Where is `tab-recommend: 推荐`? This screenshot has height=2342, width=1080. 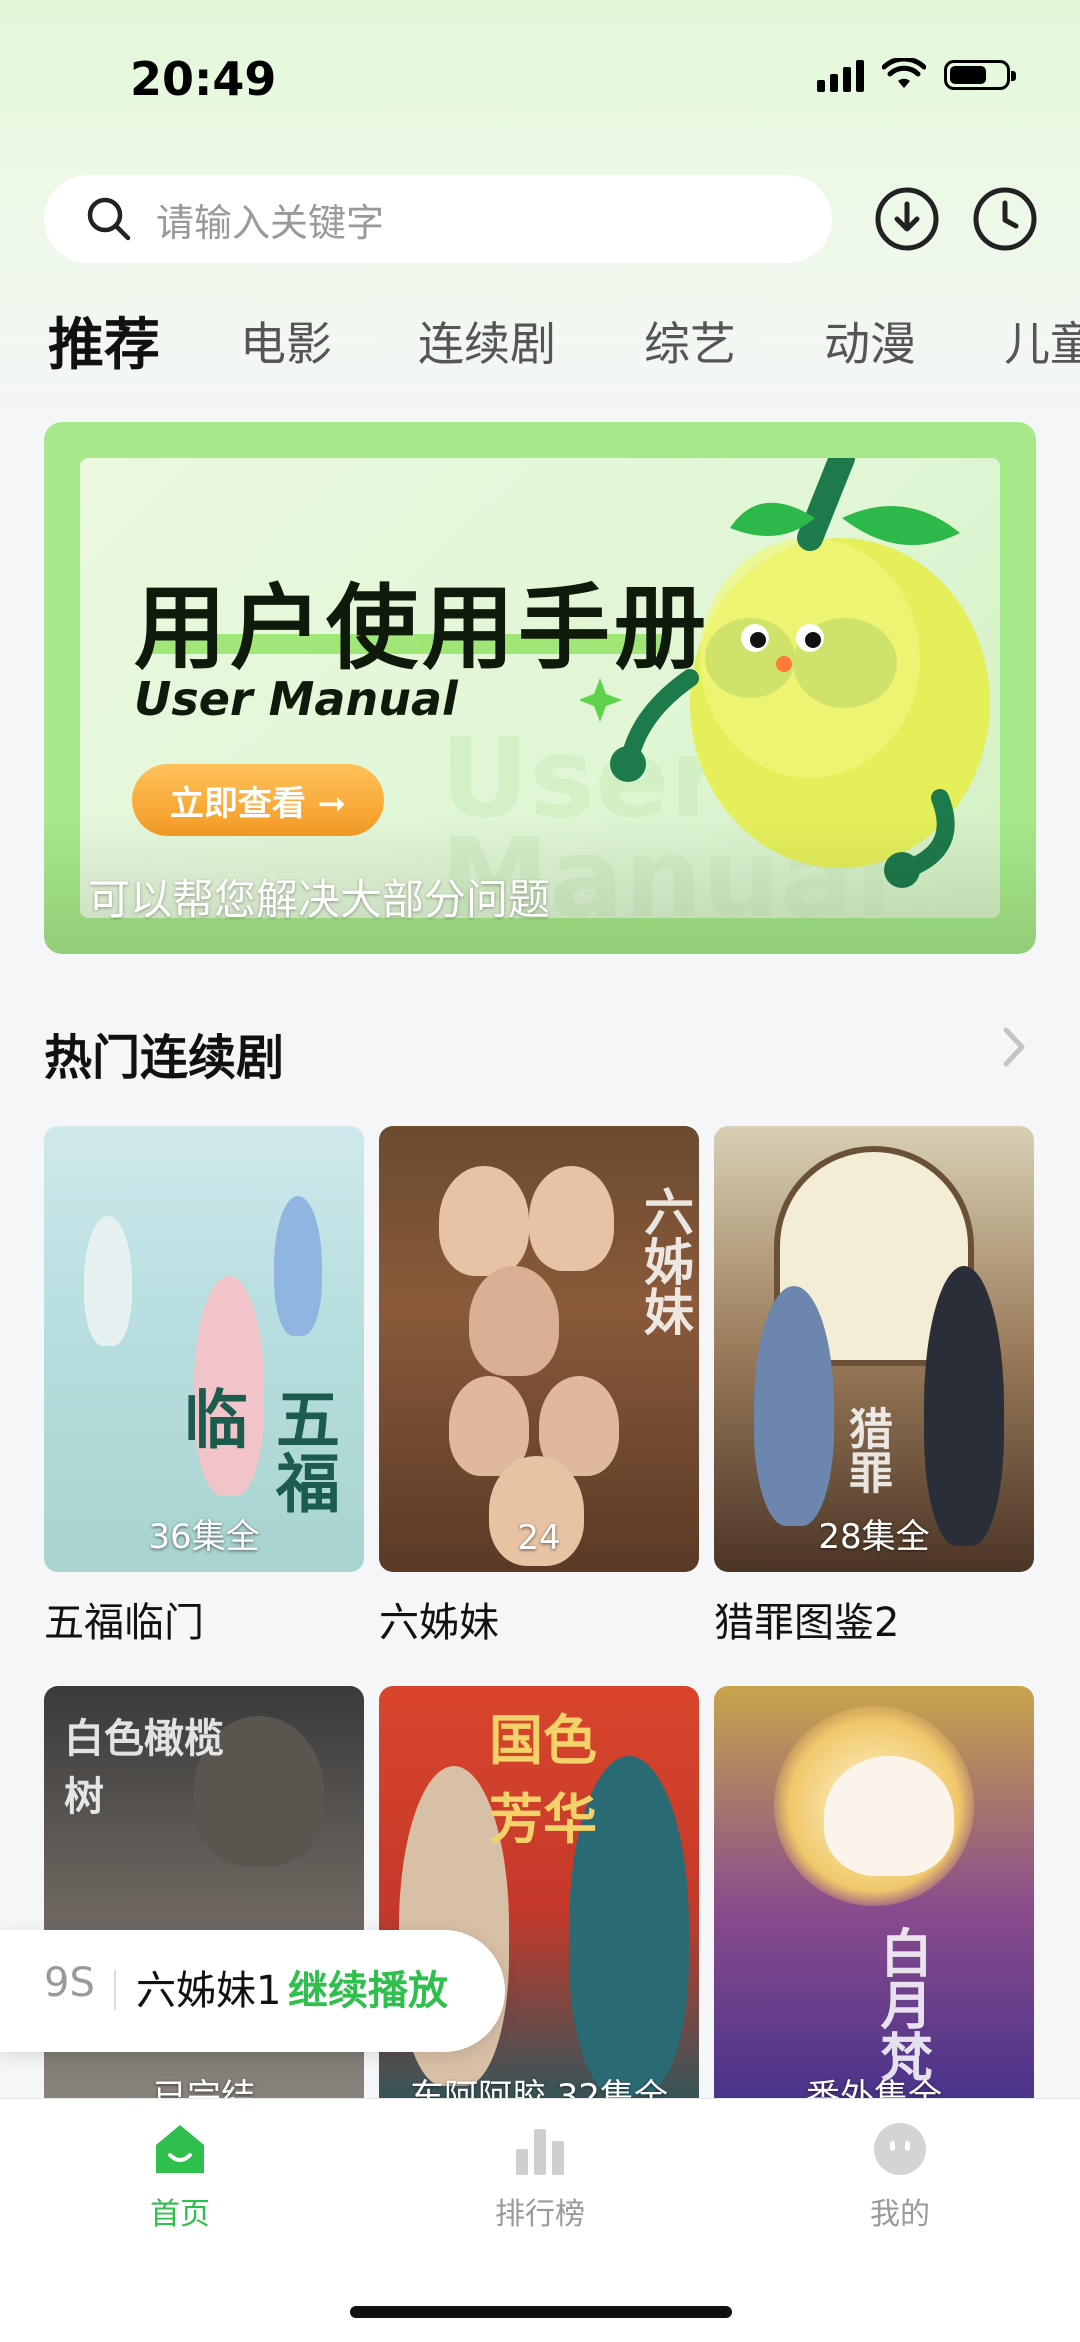 tab-recommend: 推荐 is located at coordinates (104, 340).